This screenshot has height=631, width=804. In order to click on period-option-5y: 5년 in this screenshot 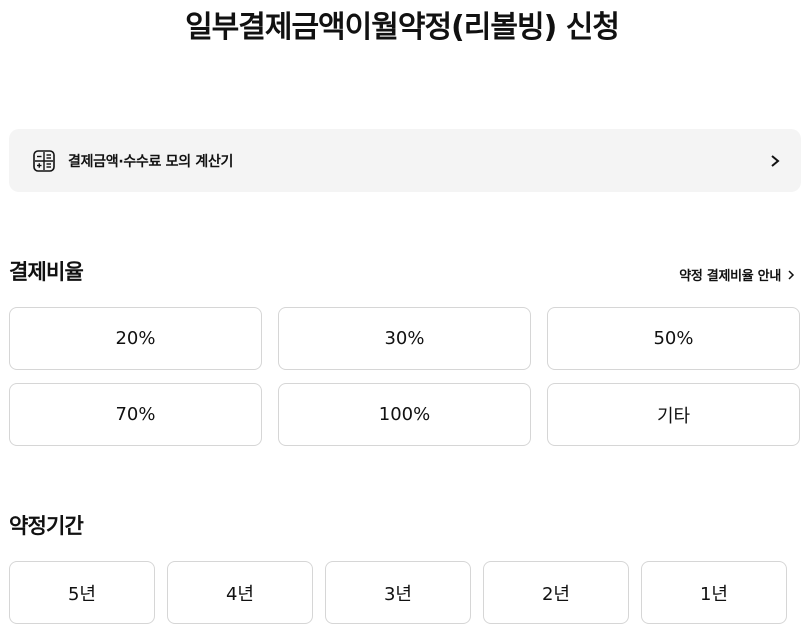, I will do `click(82, 592)`.